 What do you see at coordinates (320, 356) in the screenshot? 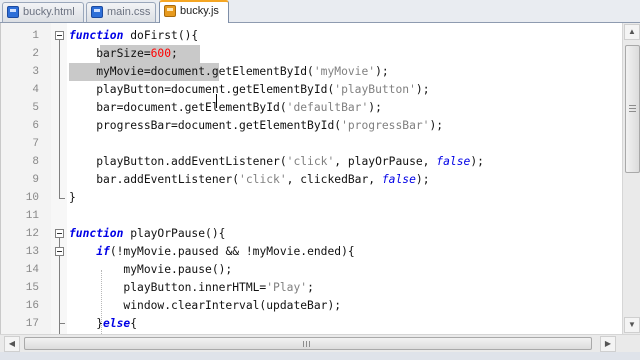
I see `status-strip` at bounding box center [320, 356].